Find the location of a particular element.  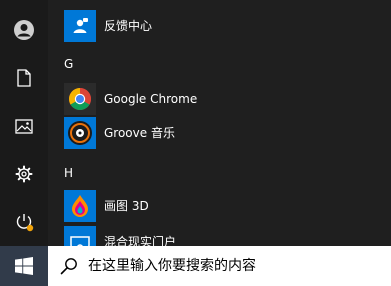

app-label: 混合现实门户 is located at coordinates (140, 240).